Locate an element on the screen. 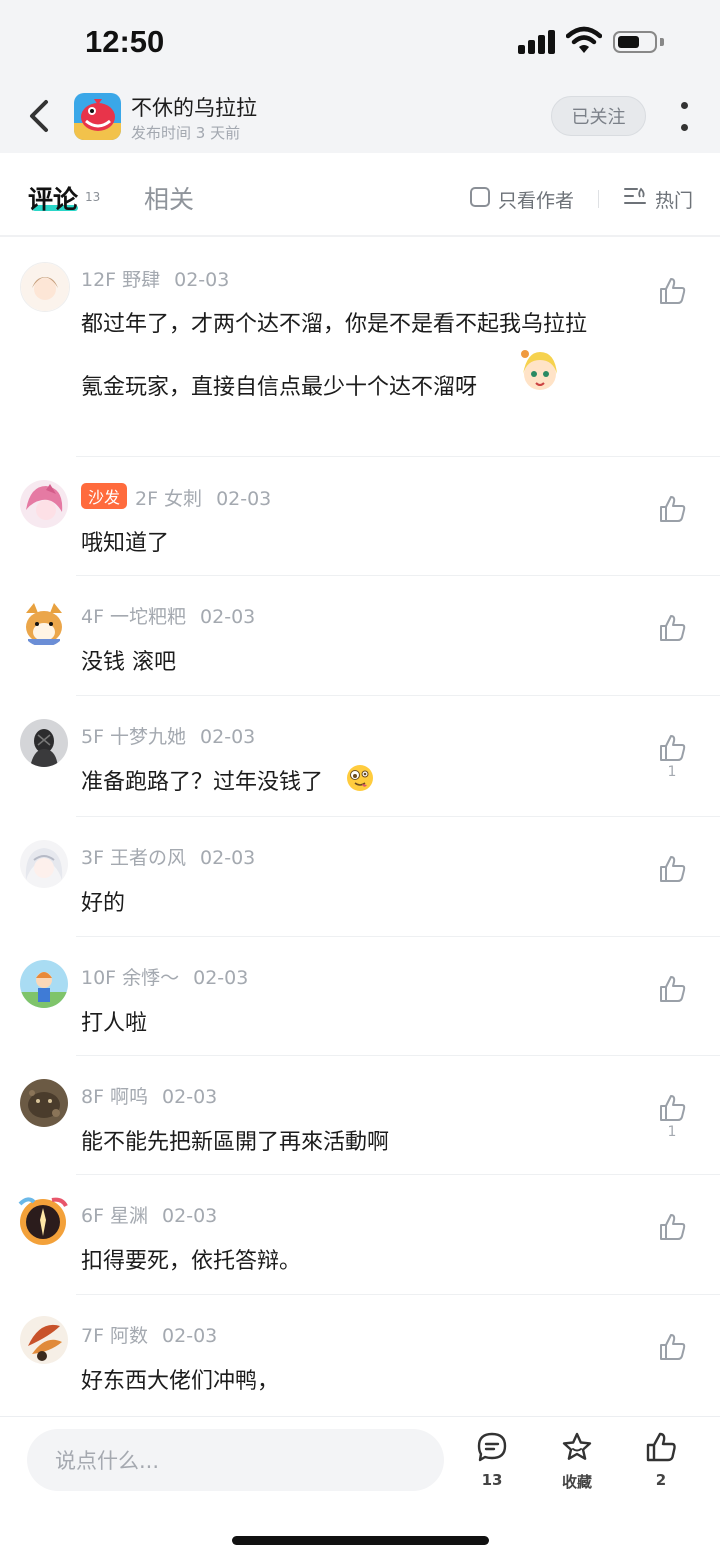 The width and height of the screenshot is (720, 1559). thumbs-up-icon is located at coordinates (661, 1447).